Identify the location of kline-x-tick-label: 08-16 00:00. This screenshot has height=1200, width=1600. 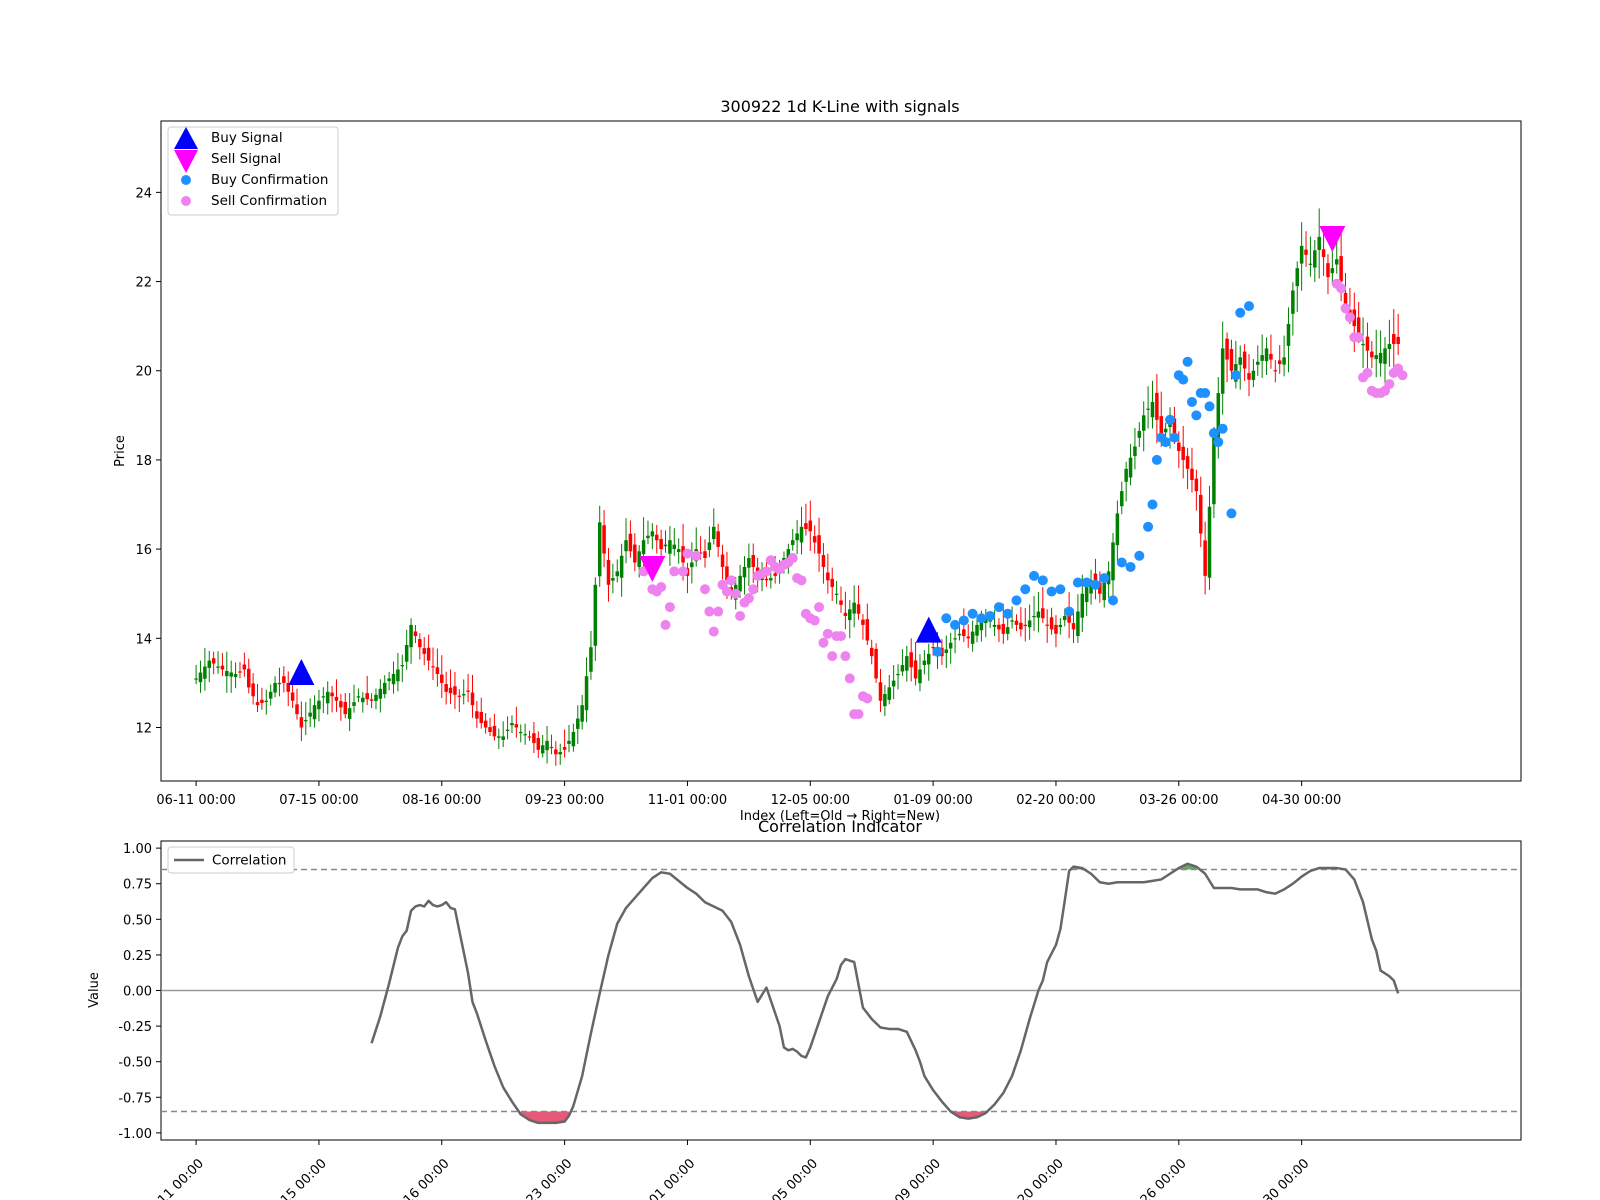
(441, 800).